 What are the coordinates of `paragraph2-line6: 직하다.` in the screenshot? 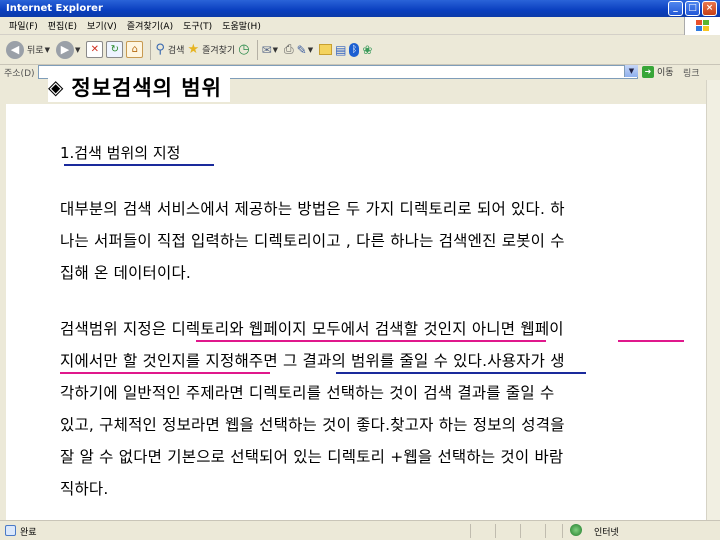 It's located at (84, 489).